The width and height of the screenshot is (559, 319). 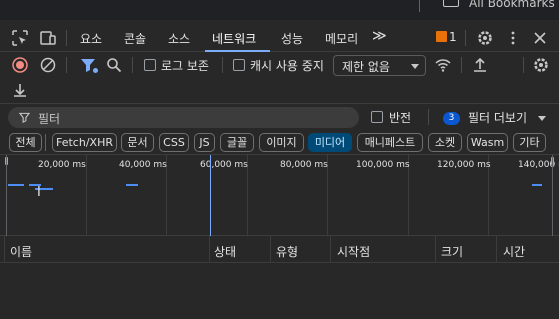 I want to click on filter-chip-wasm: Wasm, so click(x=487, y=142).